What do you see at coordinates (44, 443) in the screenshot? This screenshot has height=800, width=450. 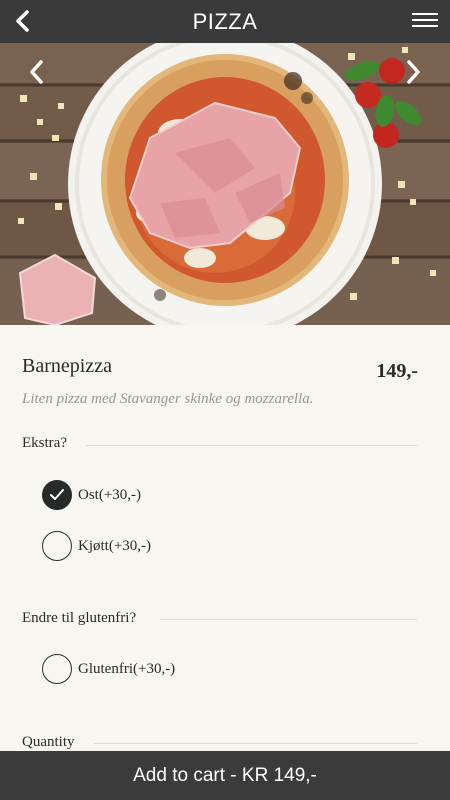 I see `section-title-ekstra: Ekstra?` at bounding box center [44, 443].